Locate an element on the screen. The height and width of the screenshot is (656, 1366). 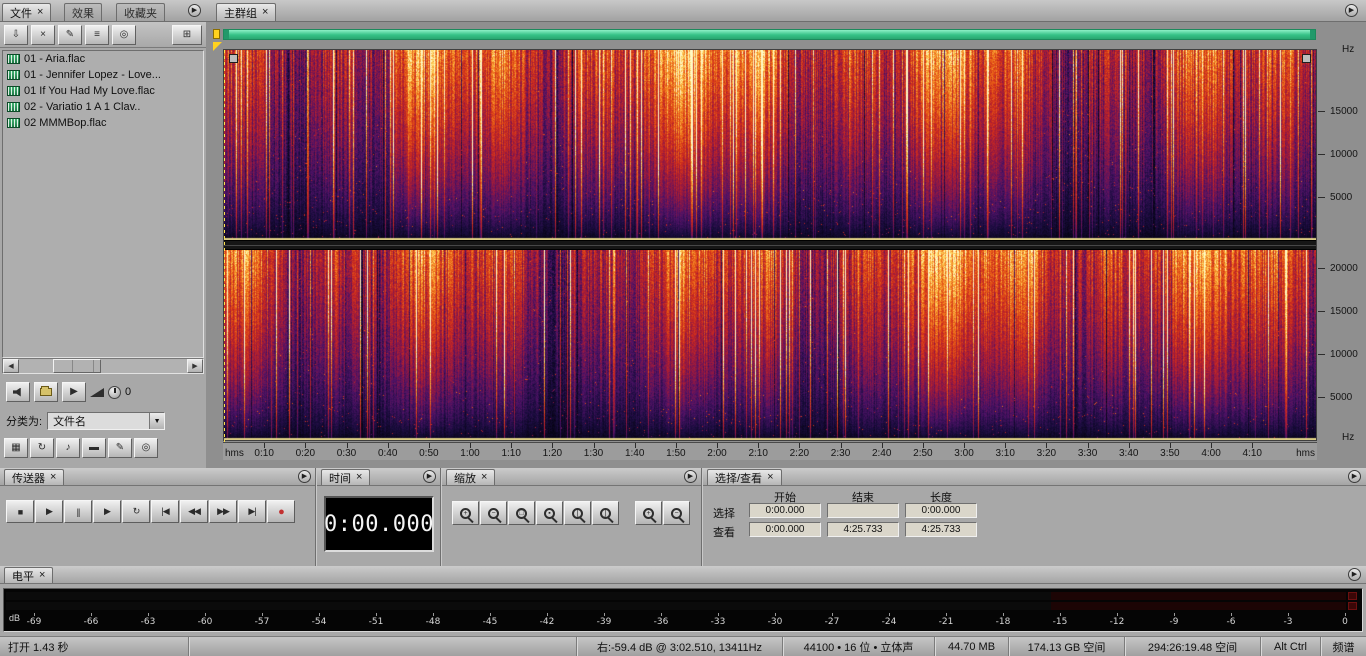
sort-dropdown: 文件名 ▼ is located at coordinates (106, 421).